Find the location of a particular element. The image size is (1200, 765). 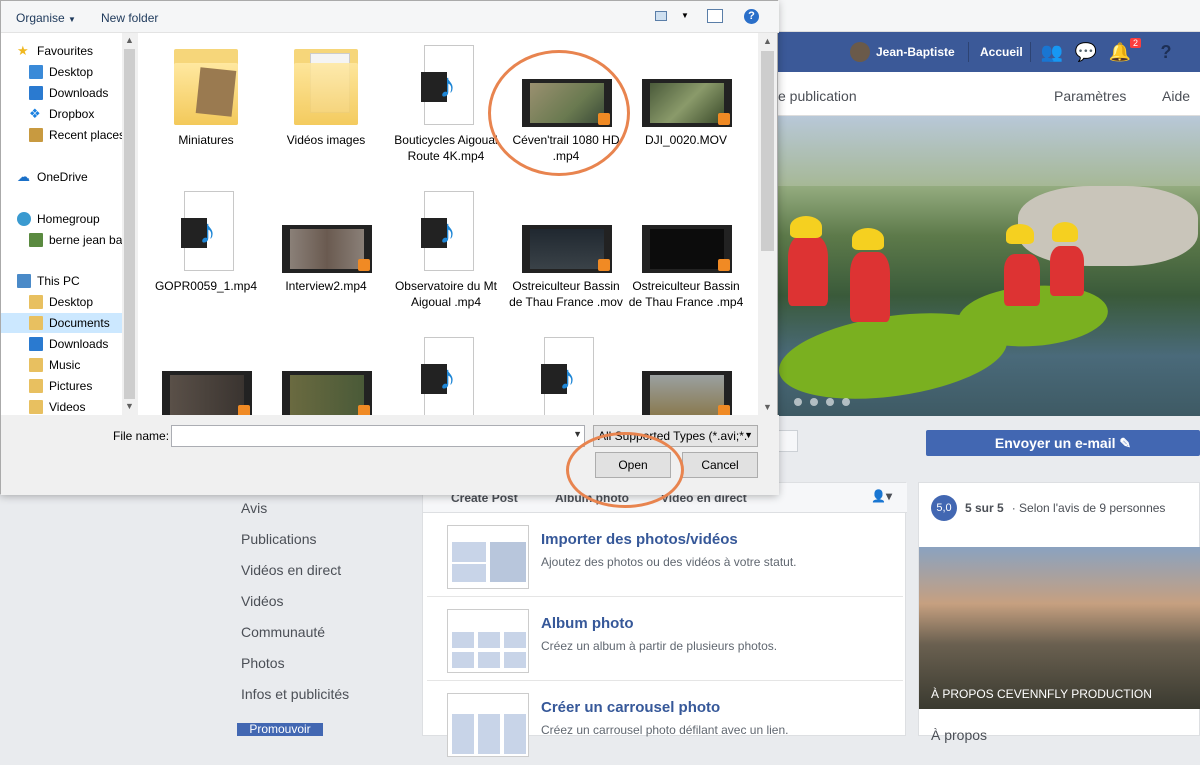

page-subnav: e publication Paramètres Aide is located at coordinates (989, 94).